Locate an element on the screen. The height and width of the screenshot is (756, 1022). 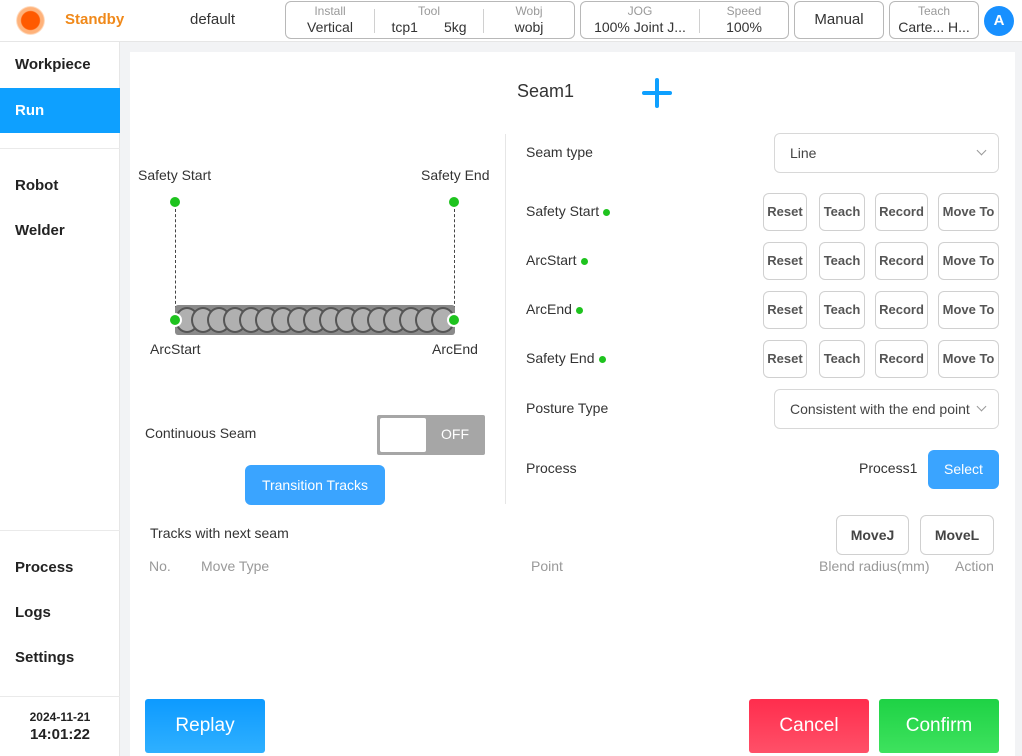
config-panel: Install Vertical Tool tcp1 5kg Wobj wobj is located at coordinates (430, 20).